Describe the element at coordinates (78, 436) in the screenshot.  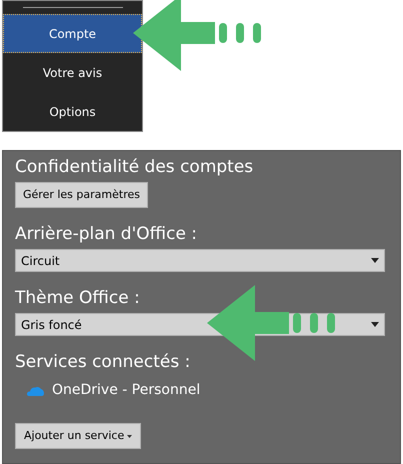
I see `add-service-button: Ajouter un service` at that location.